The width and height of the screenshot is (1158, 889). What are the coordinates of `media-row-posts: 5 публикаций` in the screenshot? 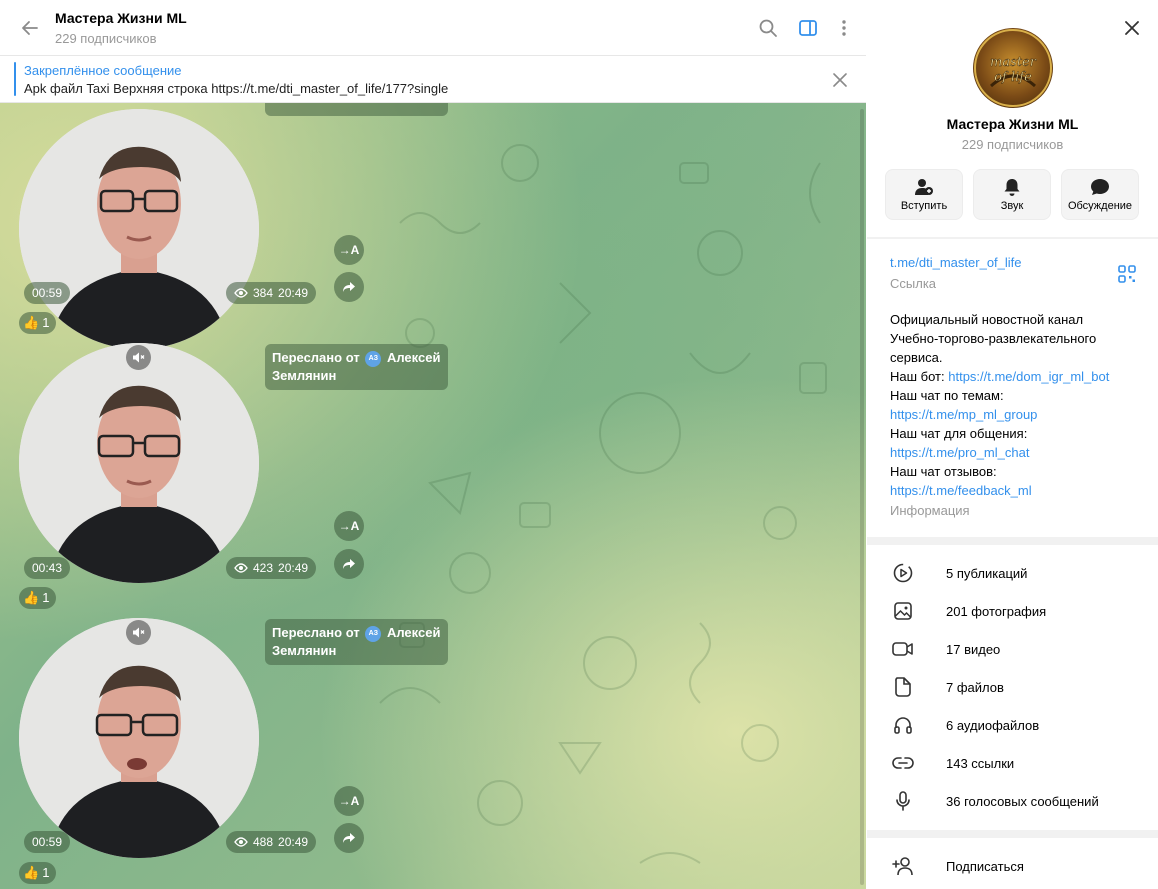 It's located at (1012, 573).